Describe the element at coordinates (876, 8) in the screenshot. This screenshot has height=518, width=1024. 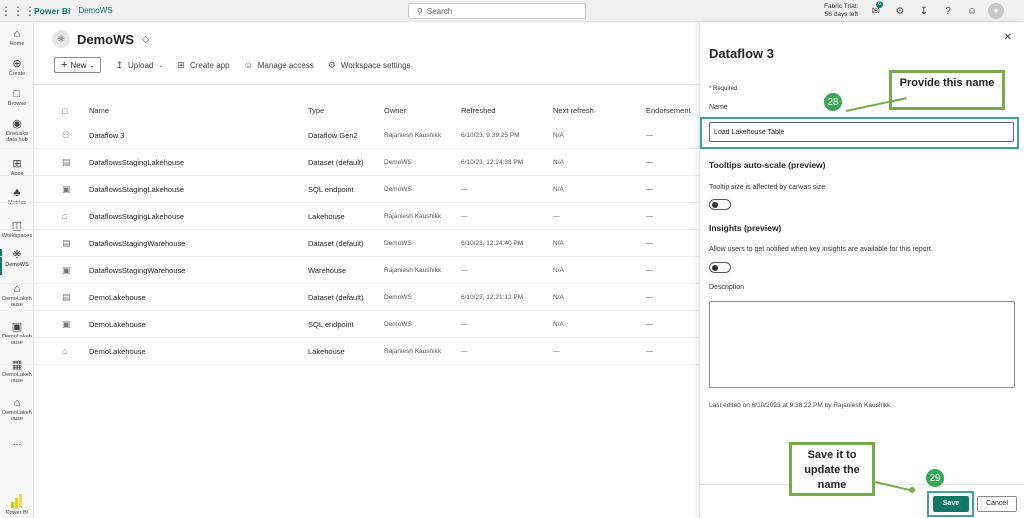
I see `notifications-icon: ✉ 6` at that location.